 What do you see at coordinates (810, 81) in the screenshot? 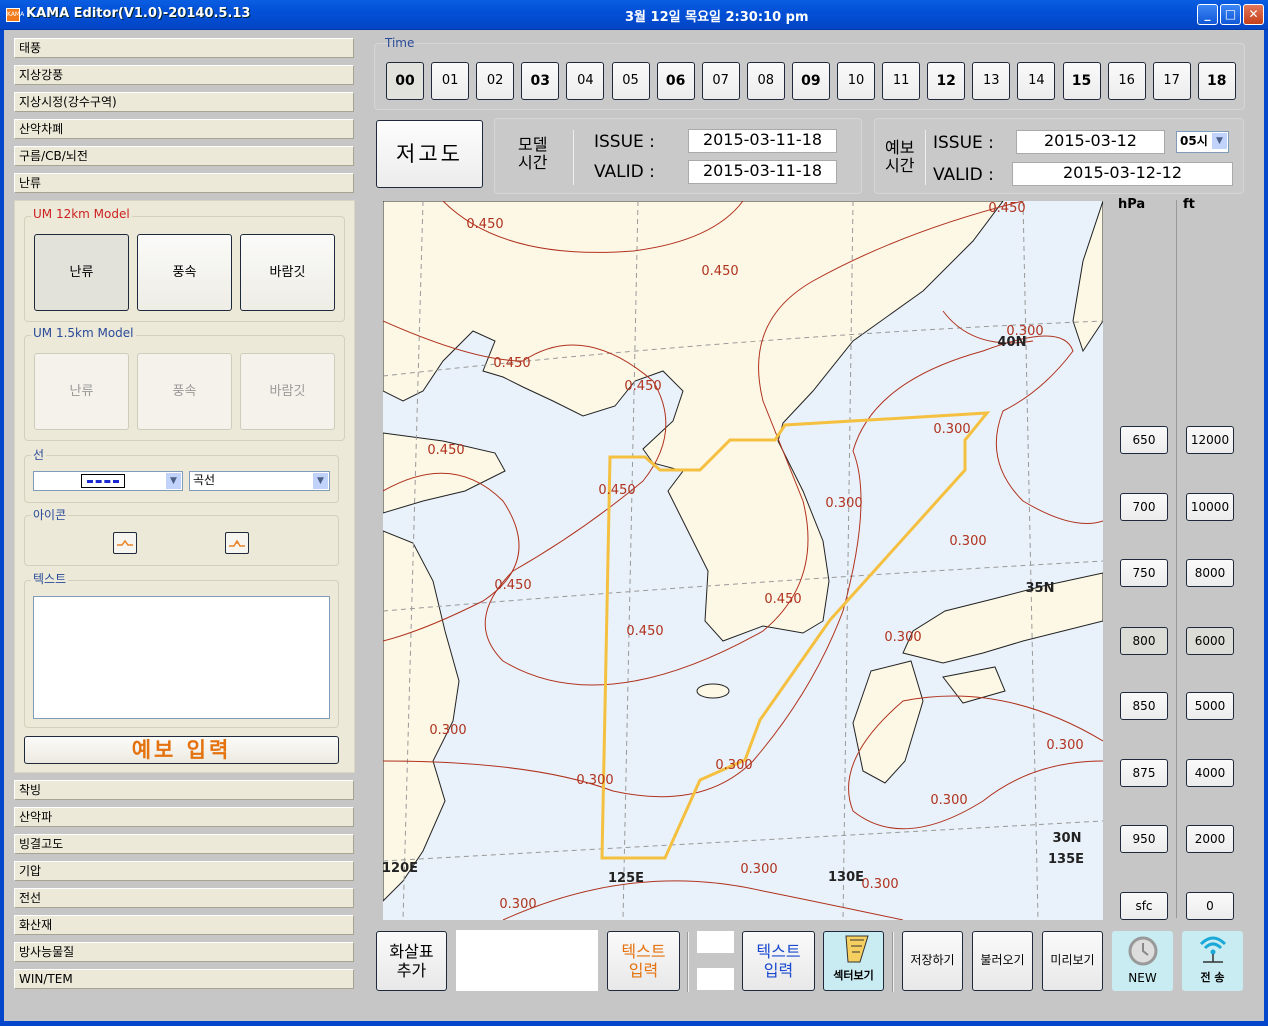
I see `time-button-09: 09` at bounding box center [810, 81].